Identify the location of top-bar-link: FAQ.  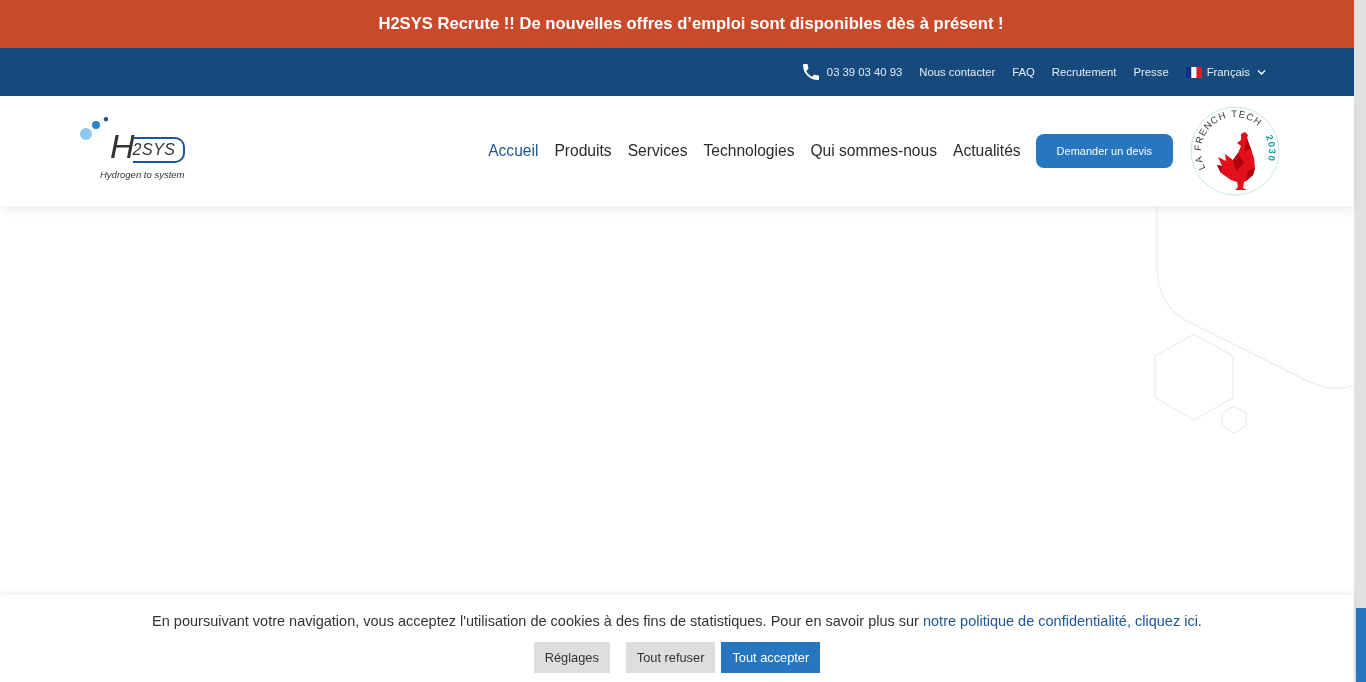
(1023, 72).